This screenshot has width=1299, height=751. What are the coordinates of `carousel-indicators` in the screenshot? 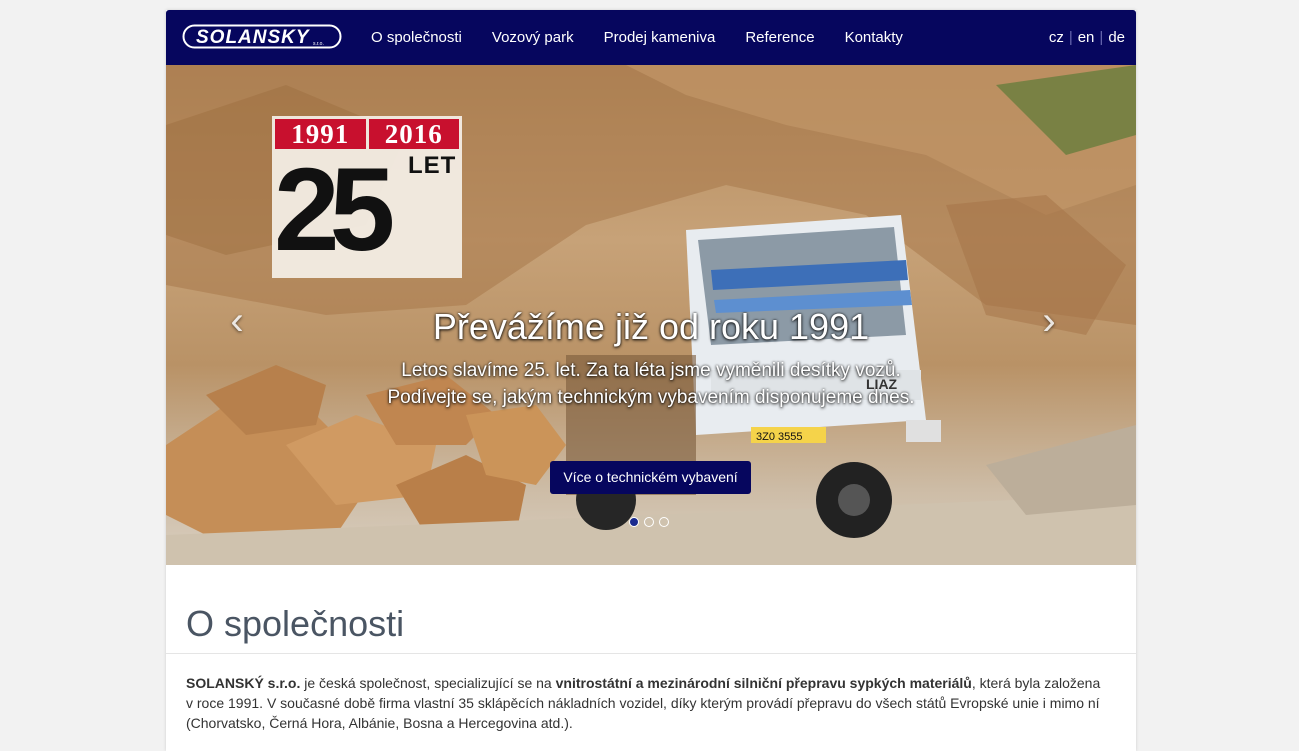 It's located at (649, 522).